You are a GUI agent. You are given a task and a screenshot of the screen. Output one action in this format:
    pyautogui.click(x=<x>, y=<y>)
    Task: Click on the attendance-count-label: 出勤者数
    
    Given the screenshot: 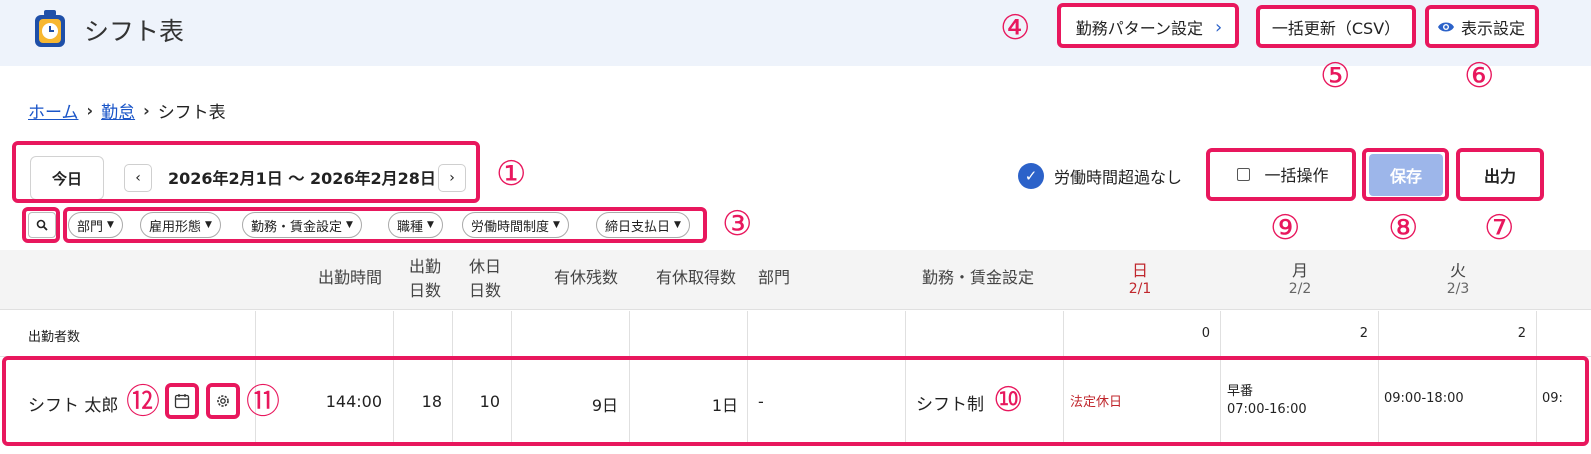 What is the action you would take?
    pyautogui.click(x=54, y=337)
    